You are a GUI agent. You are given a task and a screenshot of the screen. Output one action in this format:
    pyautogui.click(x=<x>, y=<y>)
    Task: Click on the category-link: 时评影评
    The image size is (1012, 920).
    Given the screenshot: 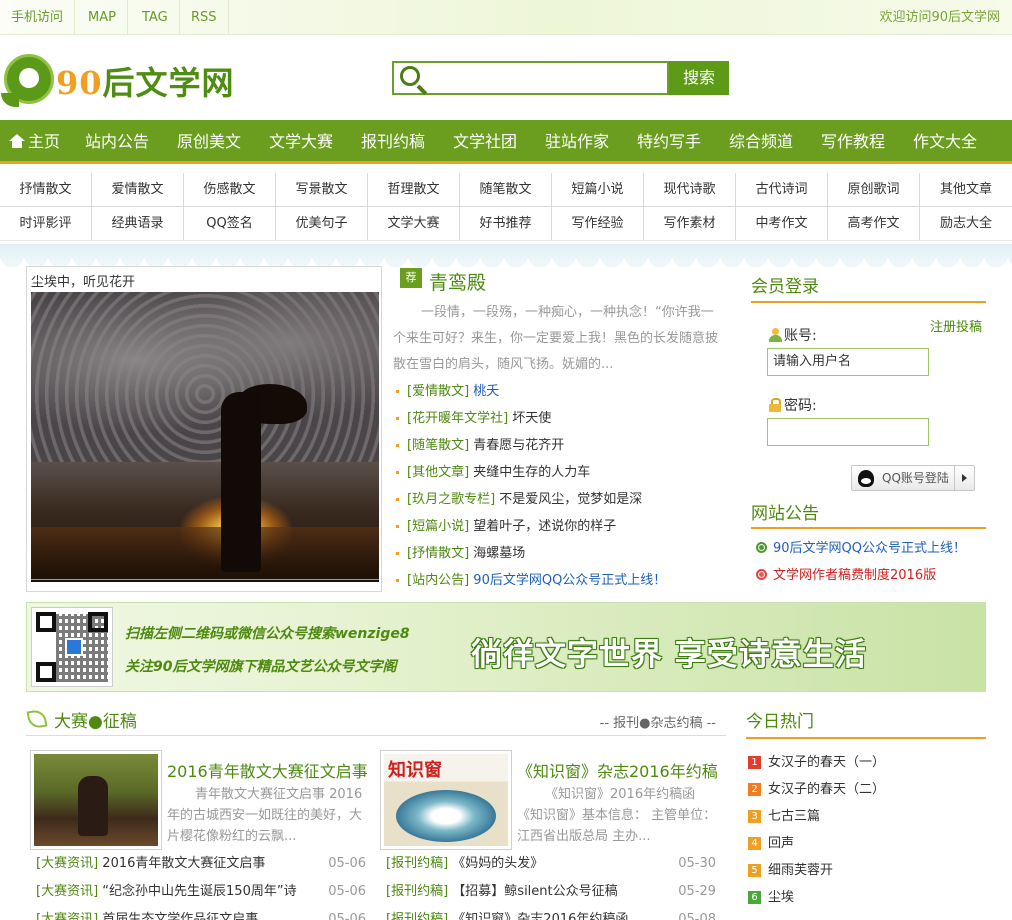 What is the action you would take?
    pyautogui.click(x=46, y=223)
    